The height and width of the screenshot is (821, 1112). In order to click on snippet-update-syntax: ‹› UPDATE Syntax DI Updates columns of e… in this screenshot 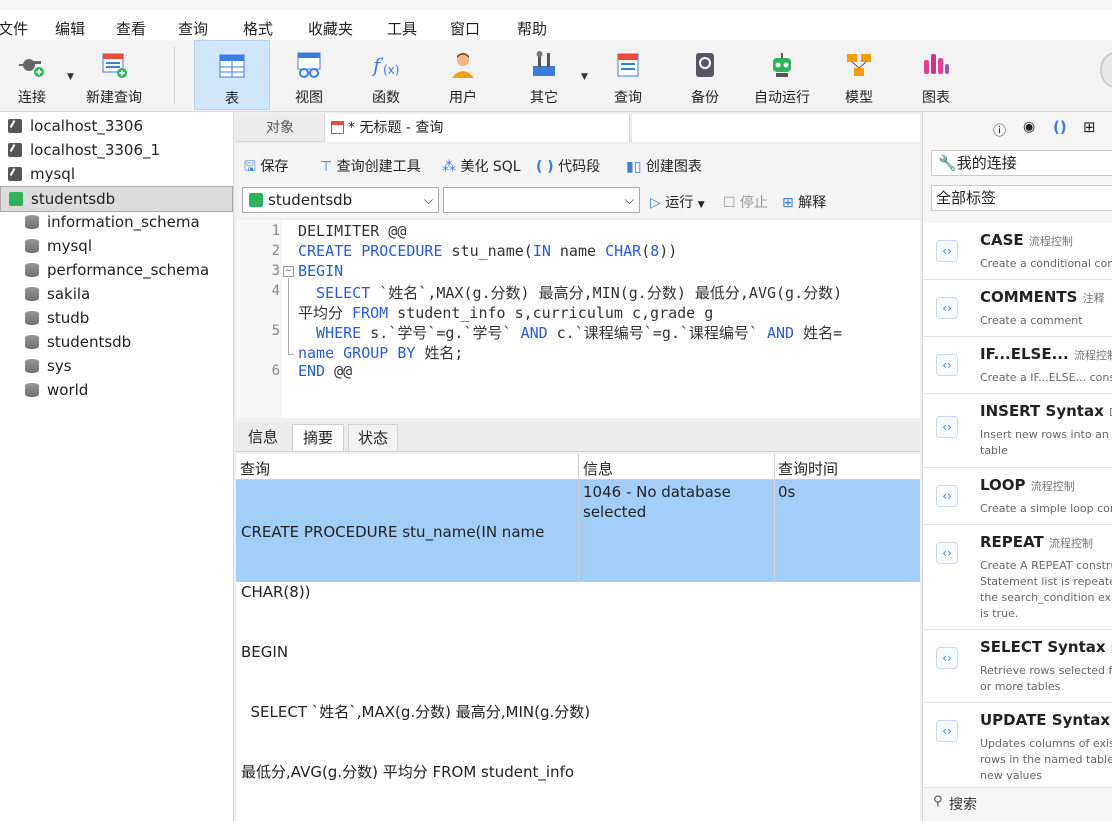, I will do `click(1017, 745)`.